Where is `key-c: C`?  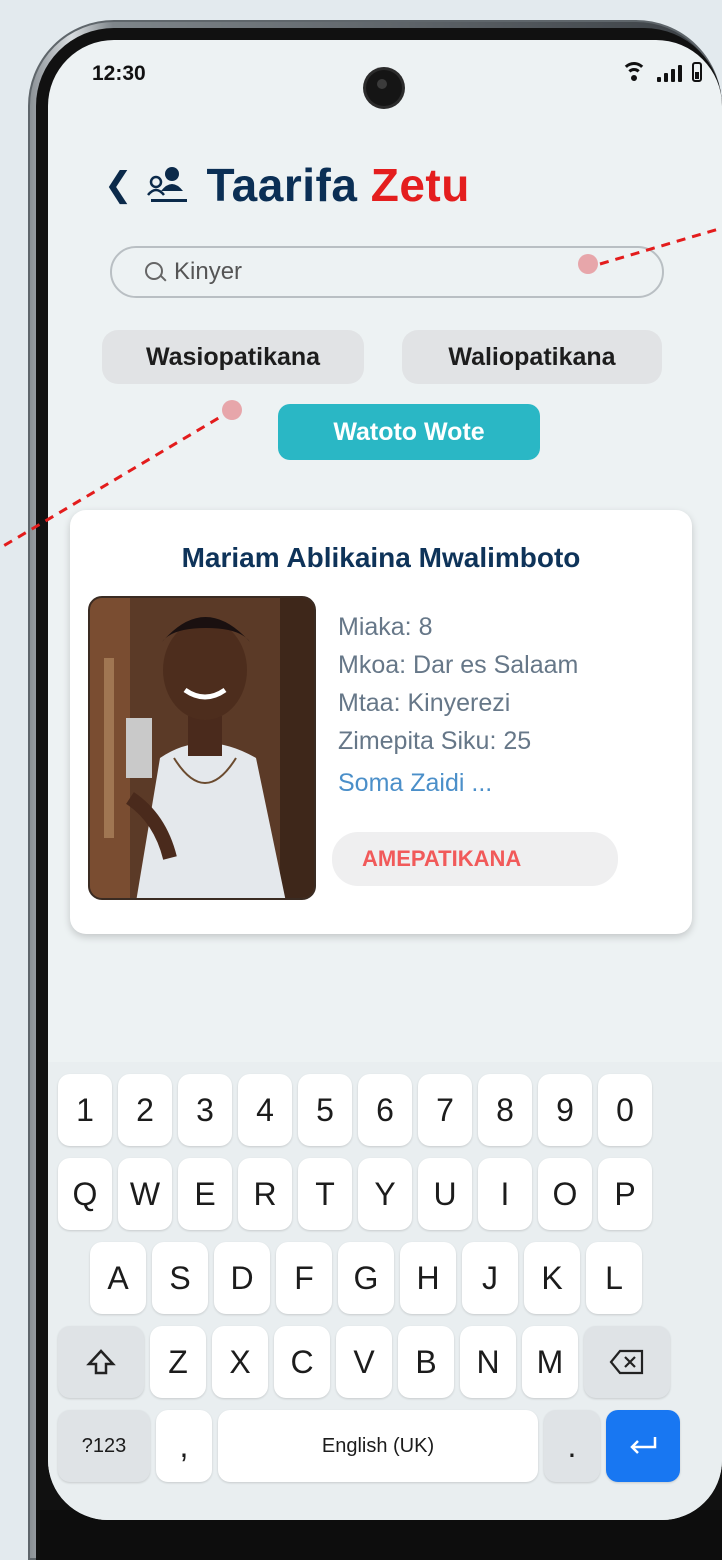
key-c: C is located at coordinates (302, 1362).